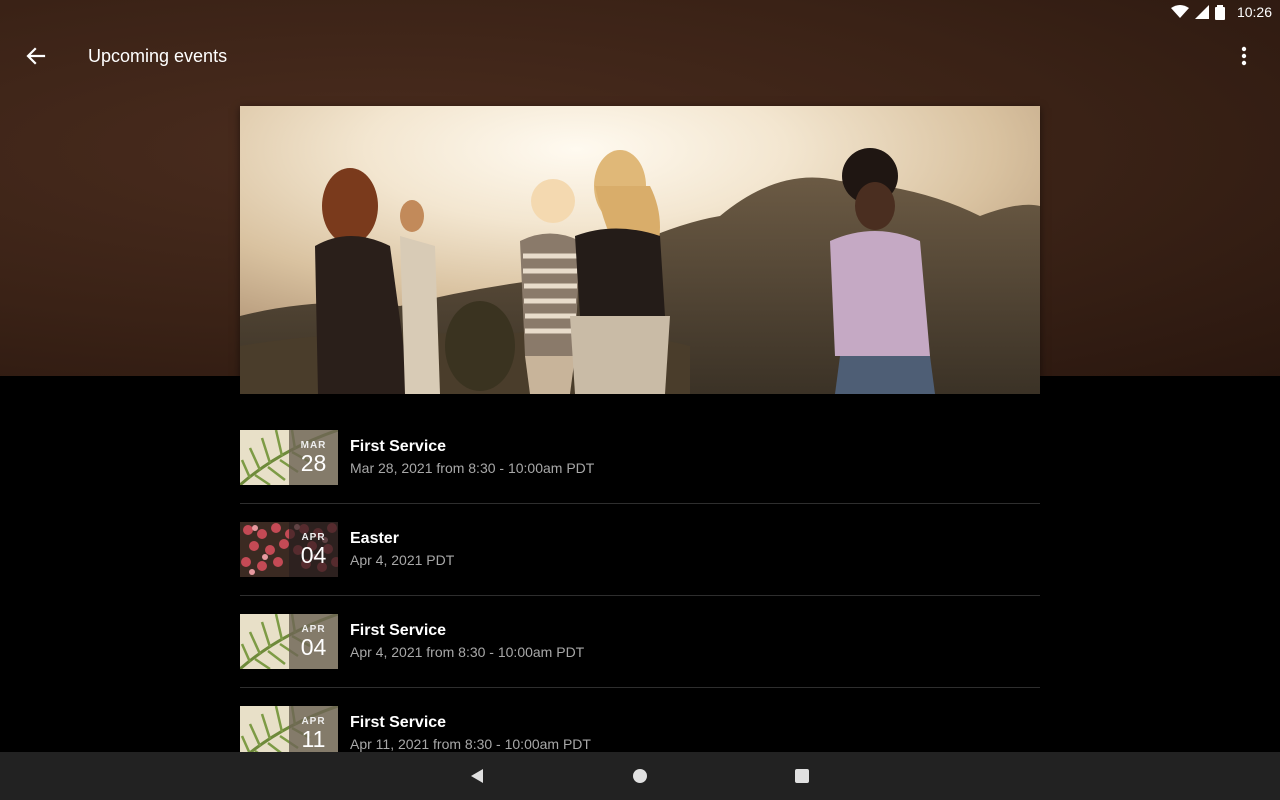 The height and width of the screenshot is (800, 1280). Describe the element at coordinates (313, 738) in the screenshot. I see `date-badge-day: 11` at that location.